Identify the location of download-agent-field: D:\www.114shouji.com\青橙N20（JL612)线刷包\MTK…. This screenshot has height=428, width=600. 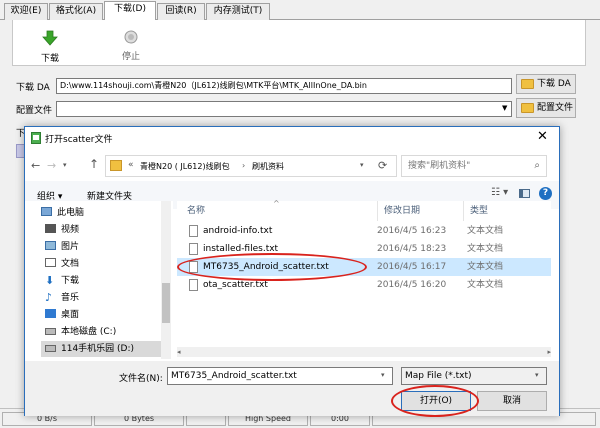
(284, 86).